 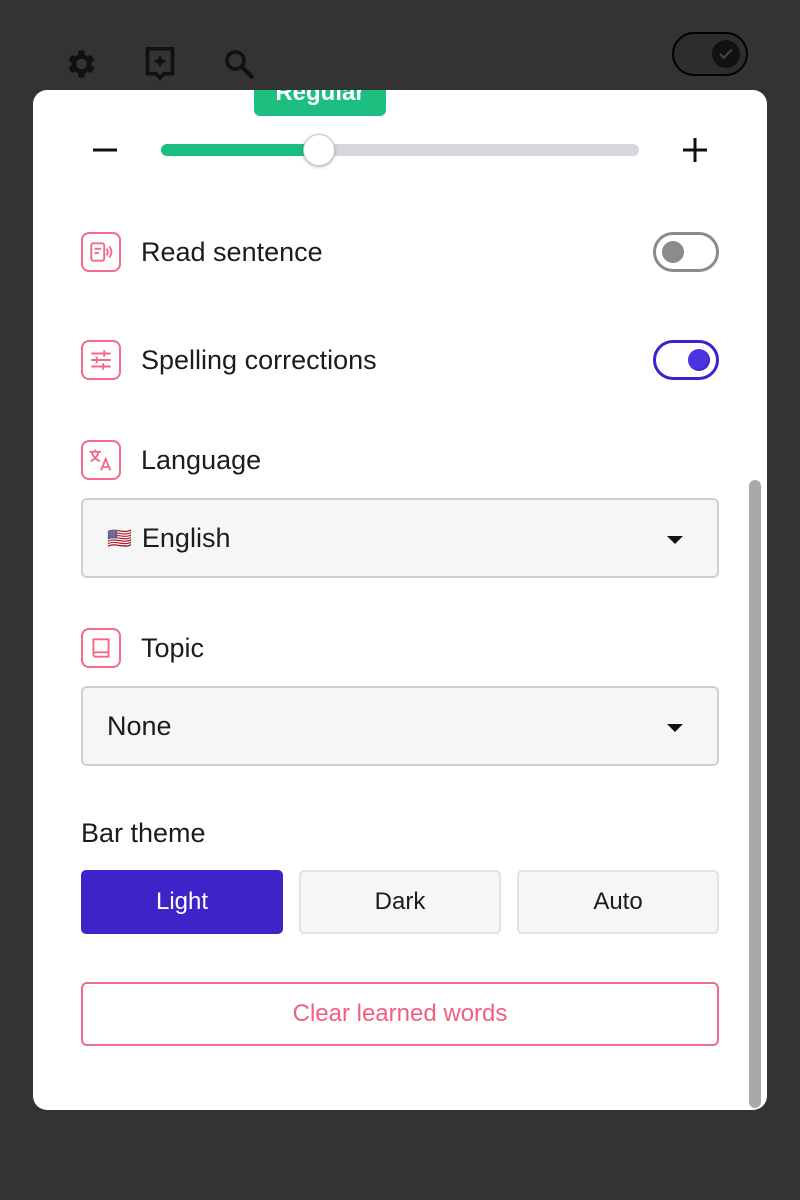 I want to click on search-icon, so click(x=239, y=64).